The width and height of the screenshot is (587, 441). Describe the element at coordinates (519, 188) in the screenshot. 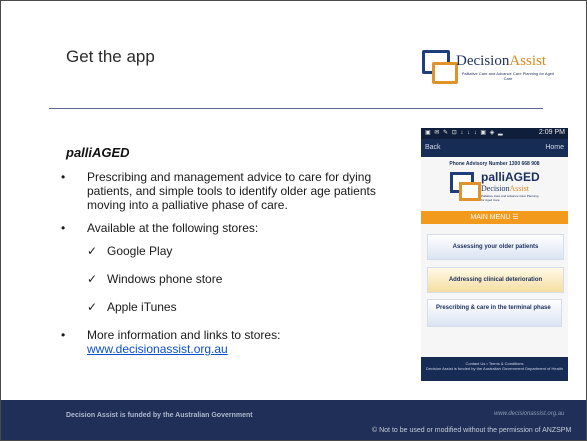

I see `brand-accent: Assist` at that location.